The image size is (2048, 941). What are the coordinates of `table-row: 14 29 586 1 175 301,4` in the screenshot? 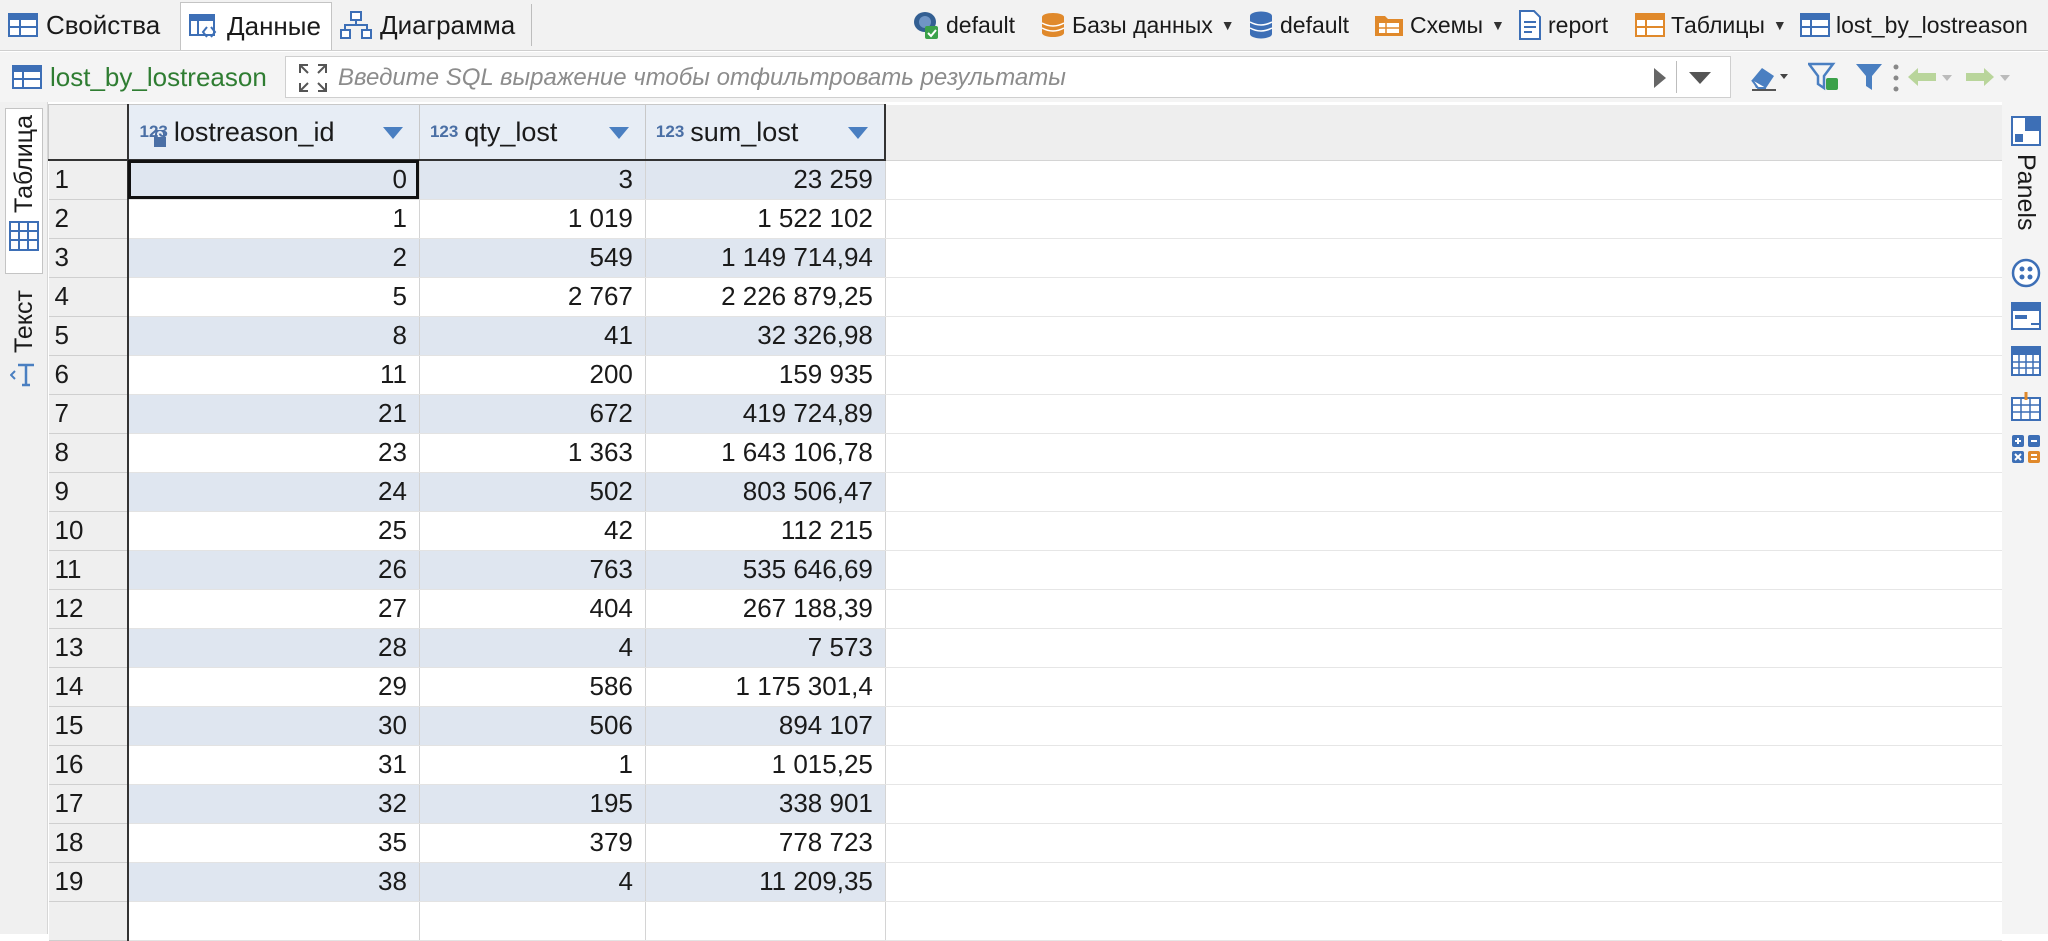 It's located at (1025, 687).